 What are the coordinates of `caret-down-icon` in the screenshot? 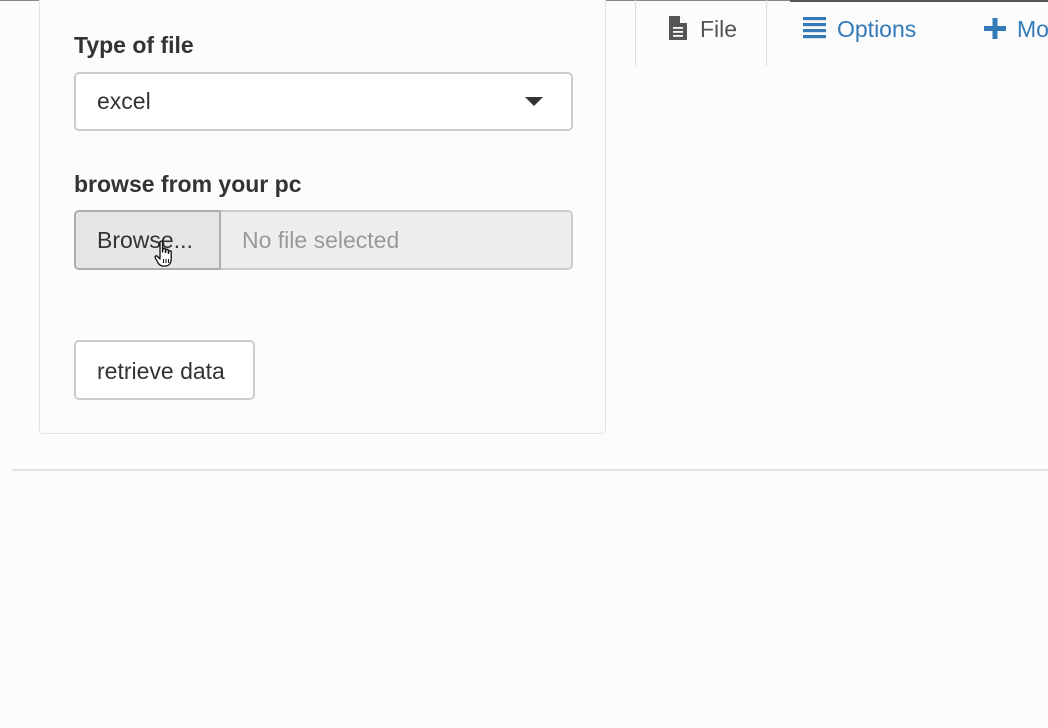 It's located at (534, 101).